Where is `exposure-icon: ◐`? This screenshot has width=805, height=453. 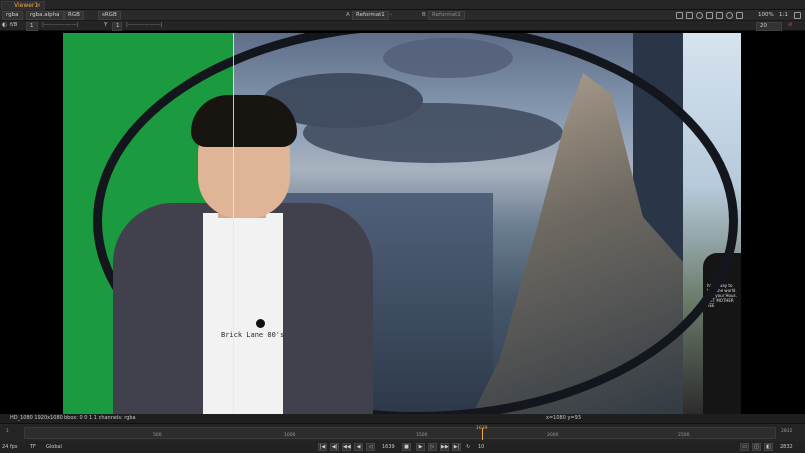
exposure-icon: ◐ is located at coordinates (4, 25).